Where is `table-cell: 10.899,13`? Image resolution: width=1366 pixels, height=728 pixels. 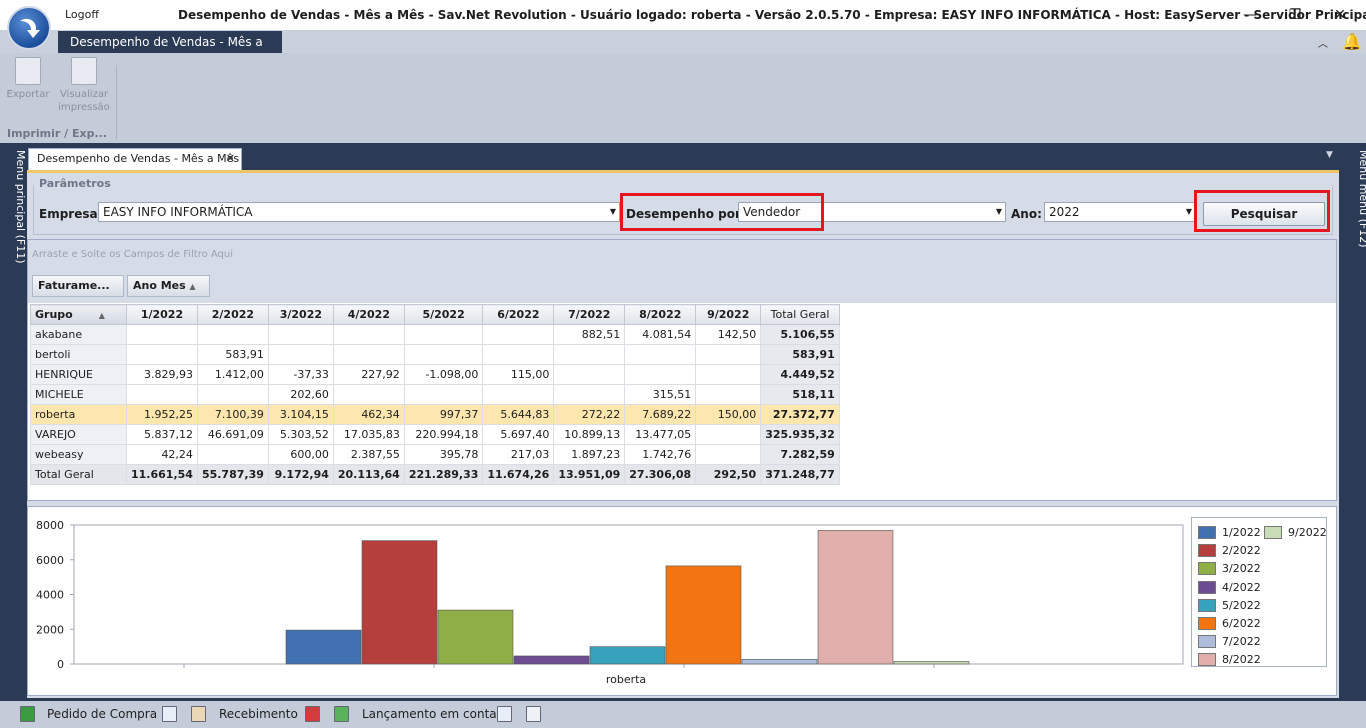
table-cell: 10.899,13 is located at coordinates (589, 434).